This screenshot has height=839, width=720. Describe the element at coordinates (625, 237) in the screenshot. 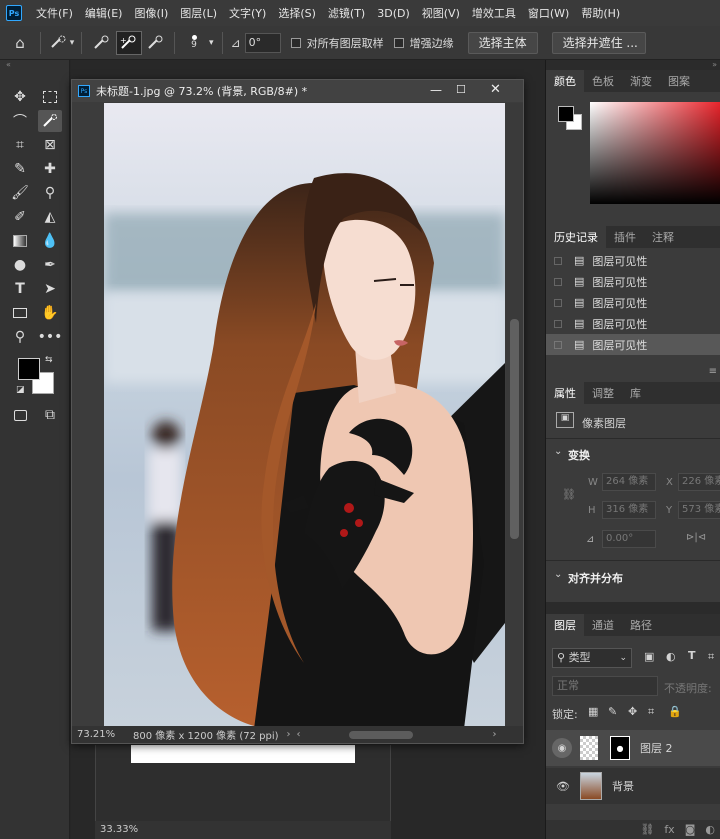

I see `tab-plugins: 插件` at that location.